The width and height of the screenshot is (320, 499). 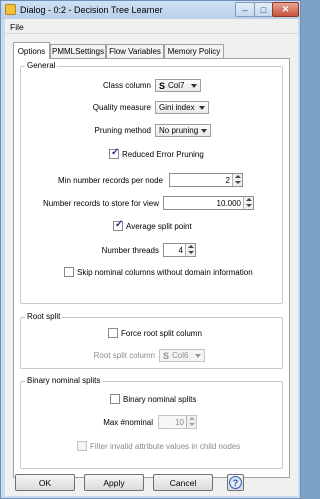 I want to click on max-nominal-spinner: 10, so click(x=177, y=422).